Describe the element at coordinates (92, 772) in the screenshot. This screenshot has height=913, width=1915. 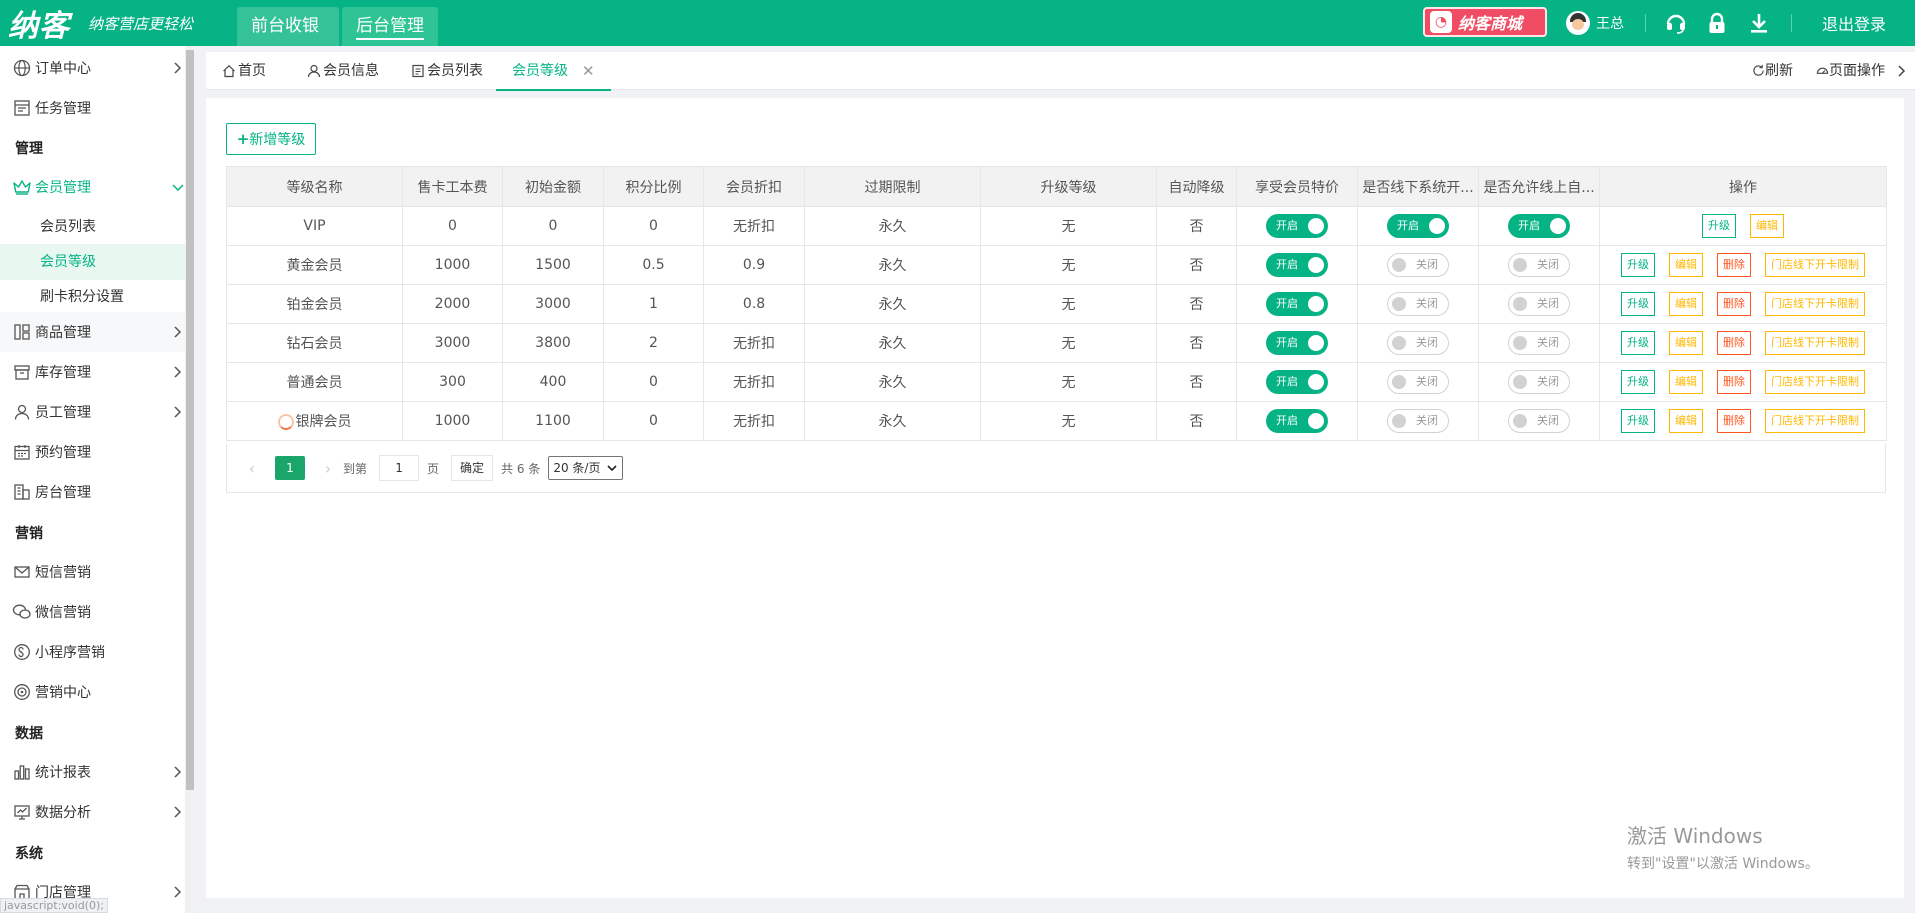
I see `sidebar-item-reports: 统计报表` at that location.